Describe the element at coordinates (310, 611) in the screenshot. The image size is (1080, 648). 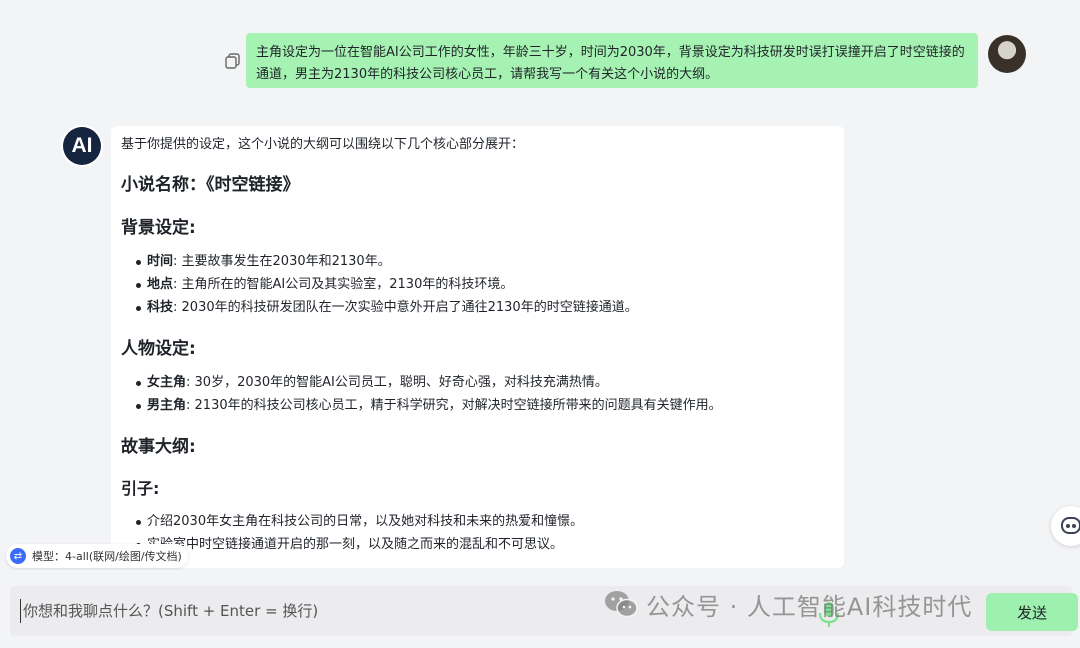
I see `chat-input` at that location.